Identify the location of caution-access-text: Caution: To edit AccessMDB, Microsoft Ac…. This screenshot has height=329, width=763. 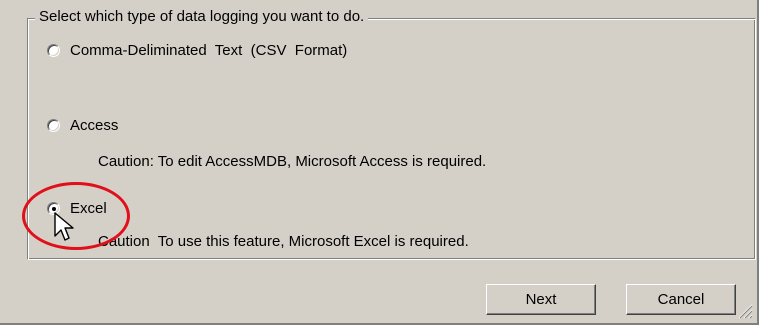
(292, 161).